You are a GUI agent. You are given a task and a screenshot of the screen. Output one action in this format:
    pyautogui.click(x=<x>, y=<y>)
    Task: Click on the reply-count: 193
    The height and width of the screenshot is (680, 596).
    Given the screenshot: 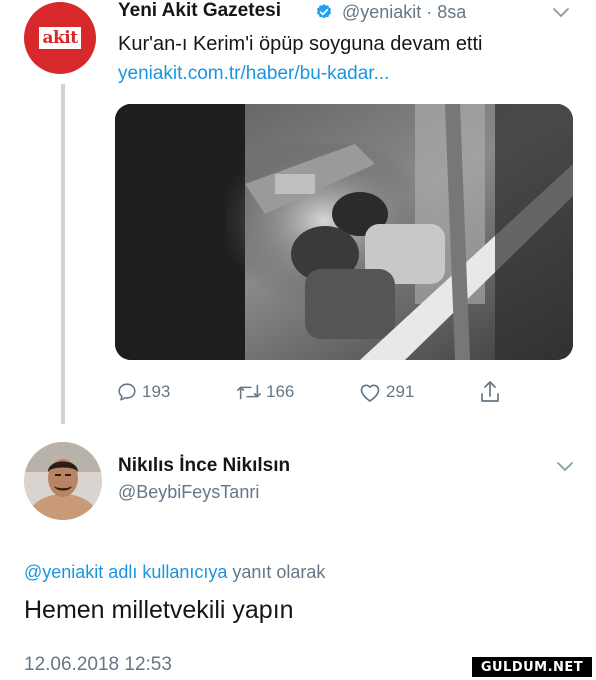 What is the action you would take?
    pyautogui.click(x=156, y=391)
    